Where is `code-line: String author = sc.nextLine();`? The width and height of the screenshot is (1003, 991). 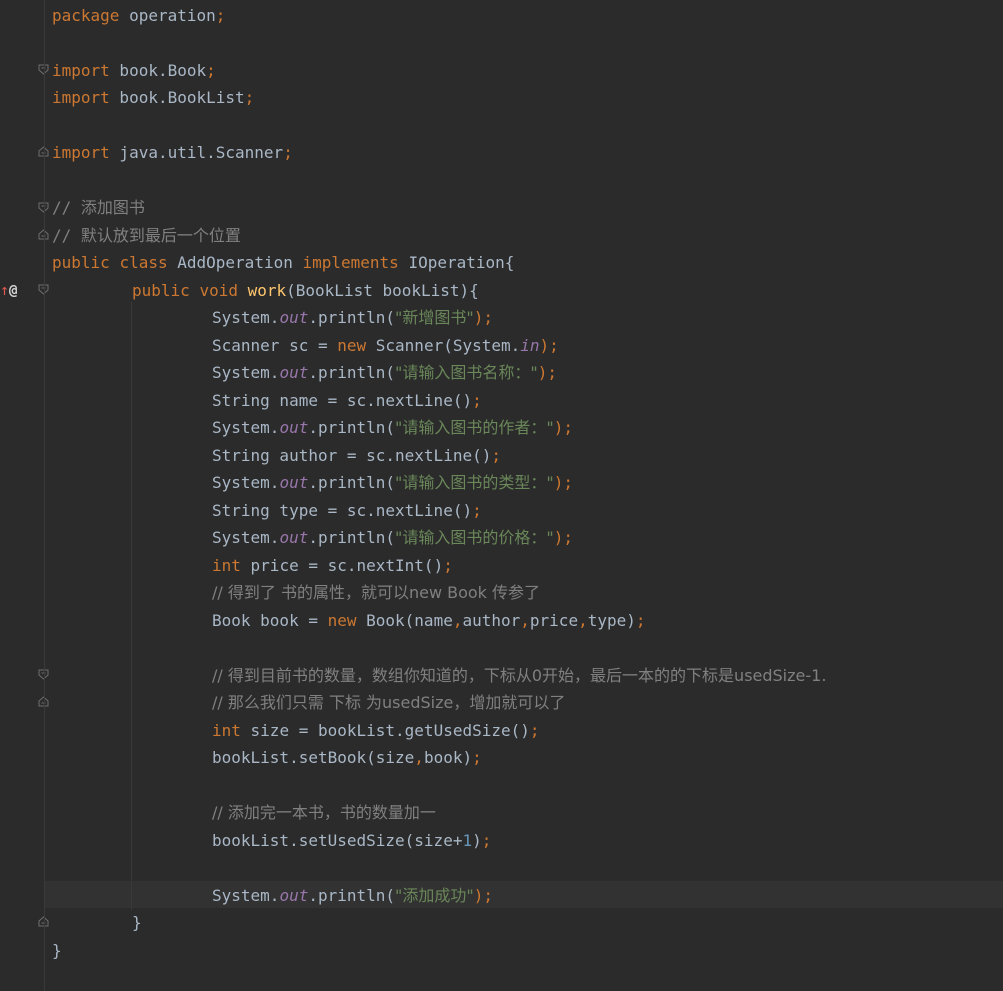 code-line: String author = sc.nextLine(); is located at coordinates (356, 455).